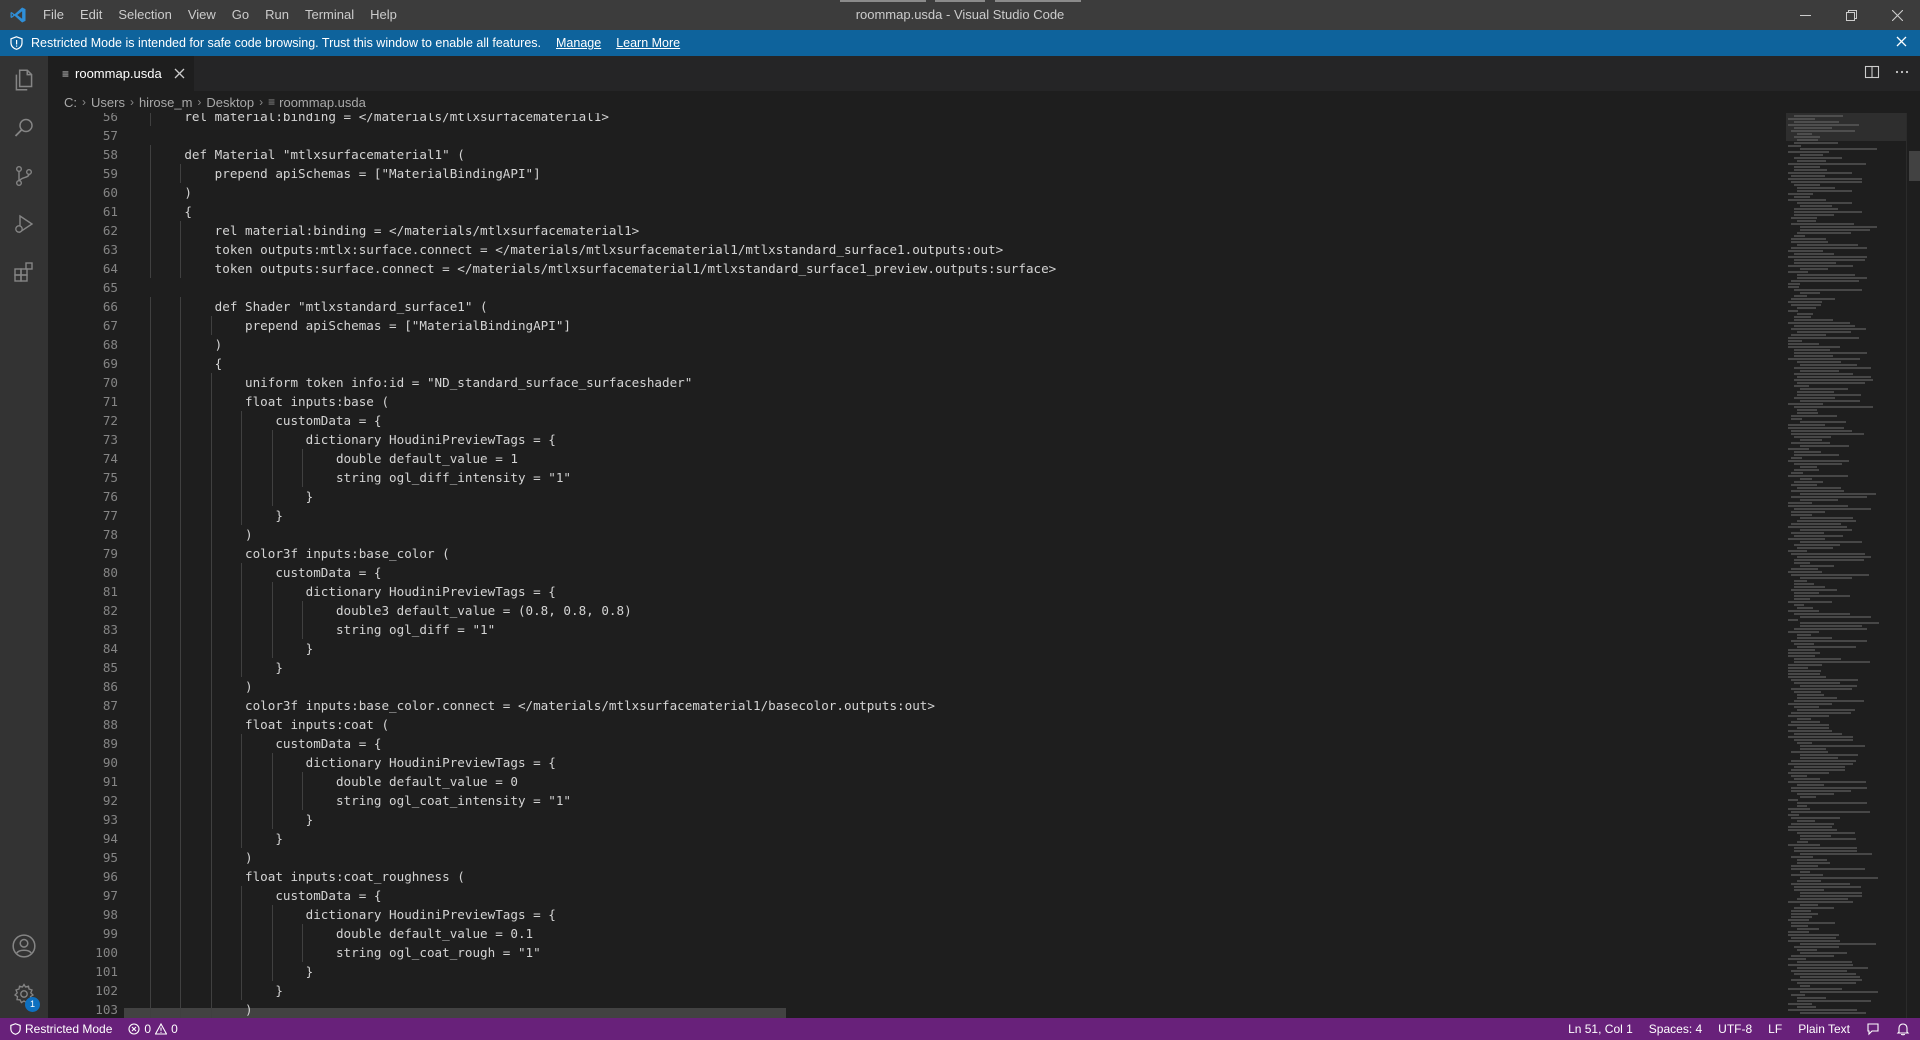 This screenshot has height=1040, width=1920. I want to click on indentation: Spaces: 4, so click(1675, 1029).